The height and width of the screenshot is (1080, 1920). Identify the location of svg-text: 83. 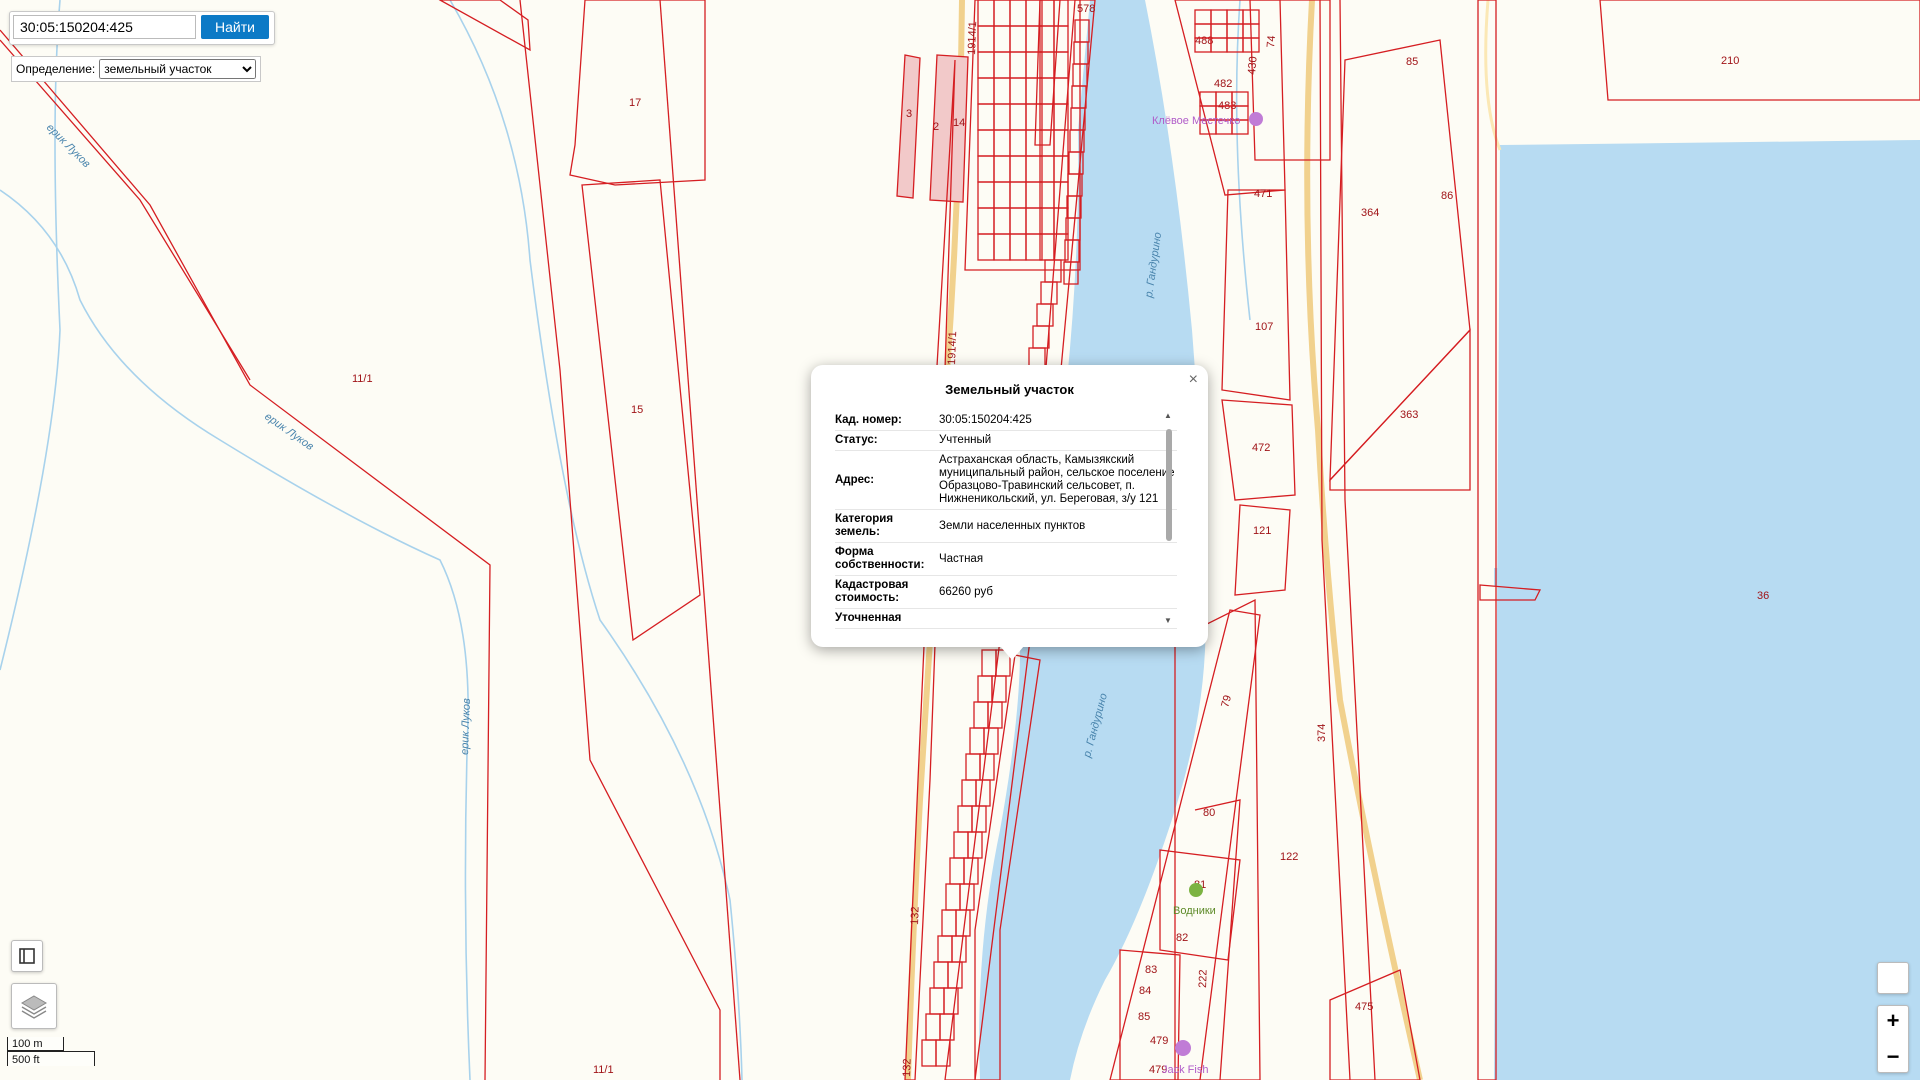
(1151, 970).